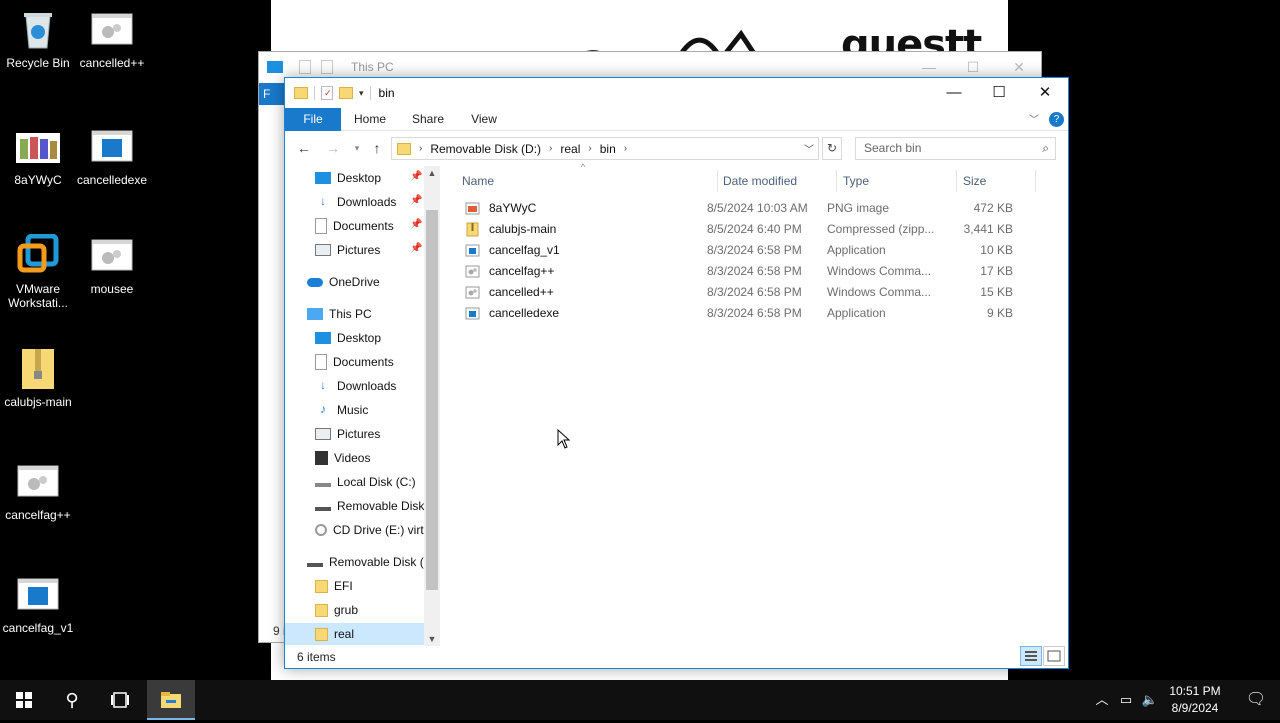 This screenshot has height=723, width=1280. Describe the element at coordinates (272, 94) in the screenshot. I see `back-file-tab: F` at that location.